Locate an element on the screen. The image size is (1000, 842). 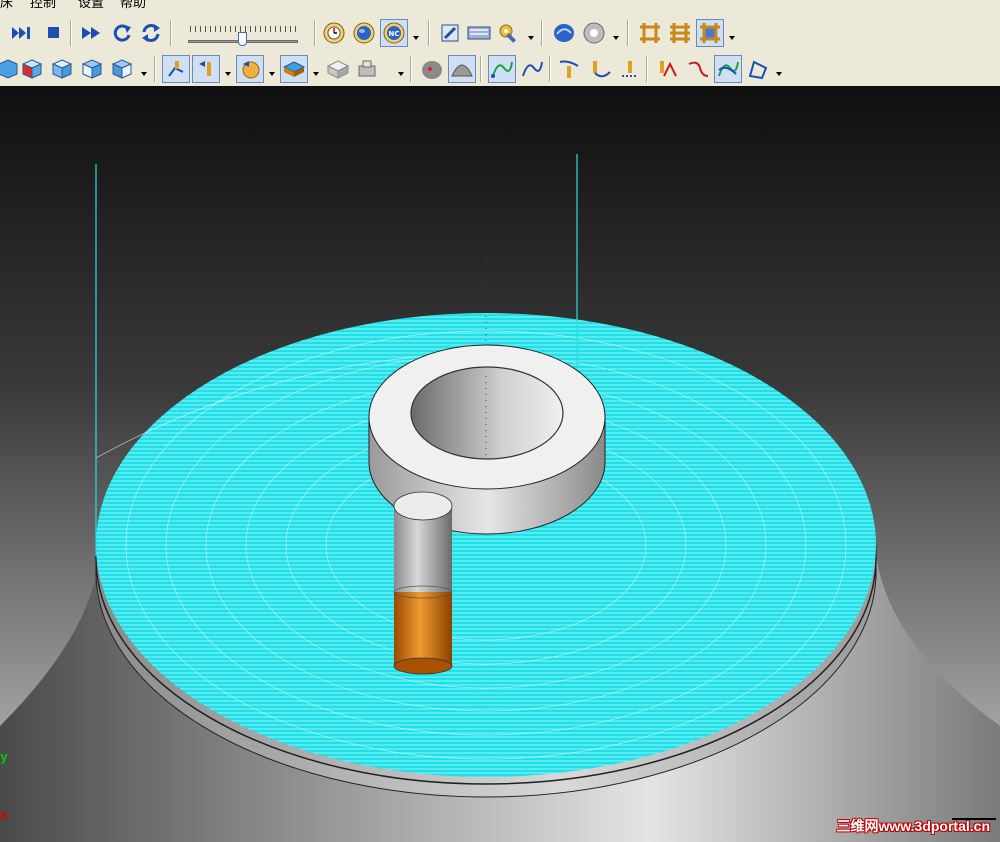
nc-label: NC is located at coordinates (394, 34).